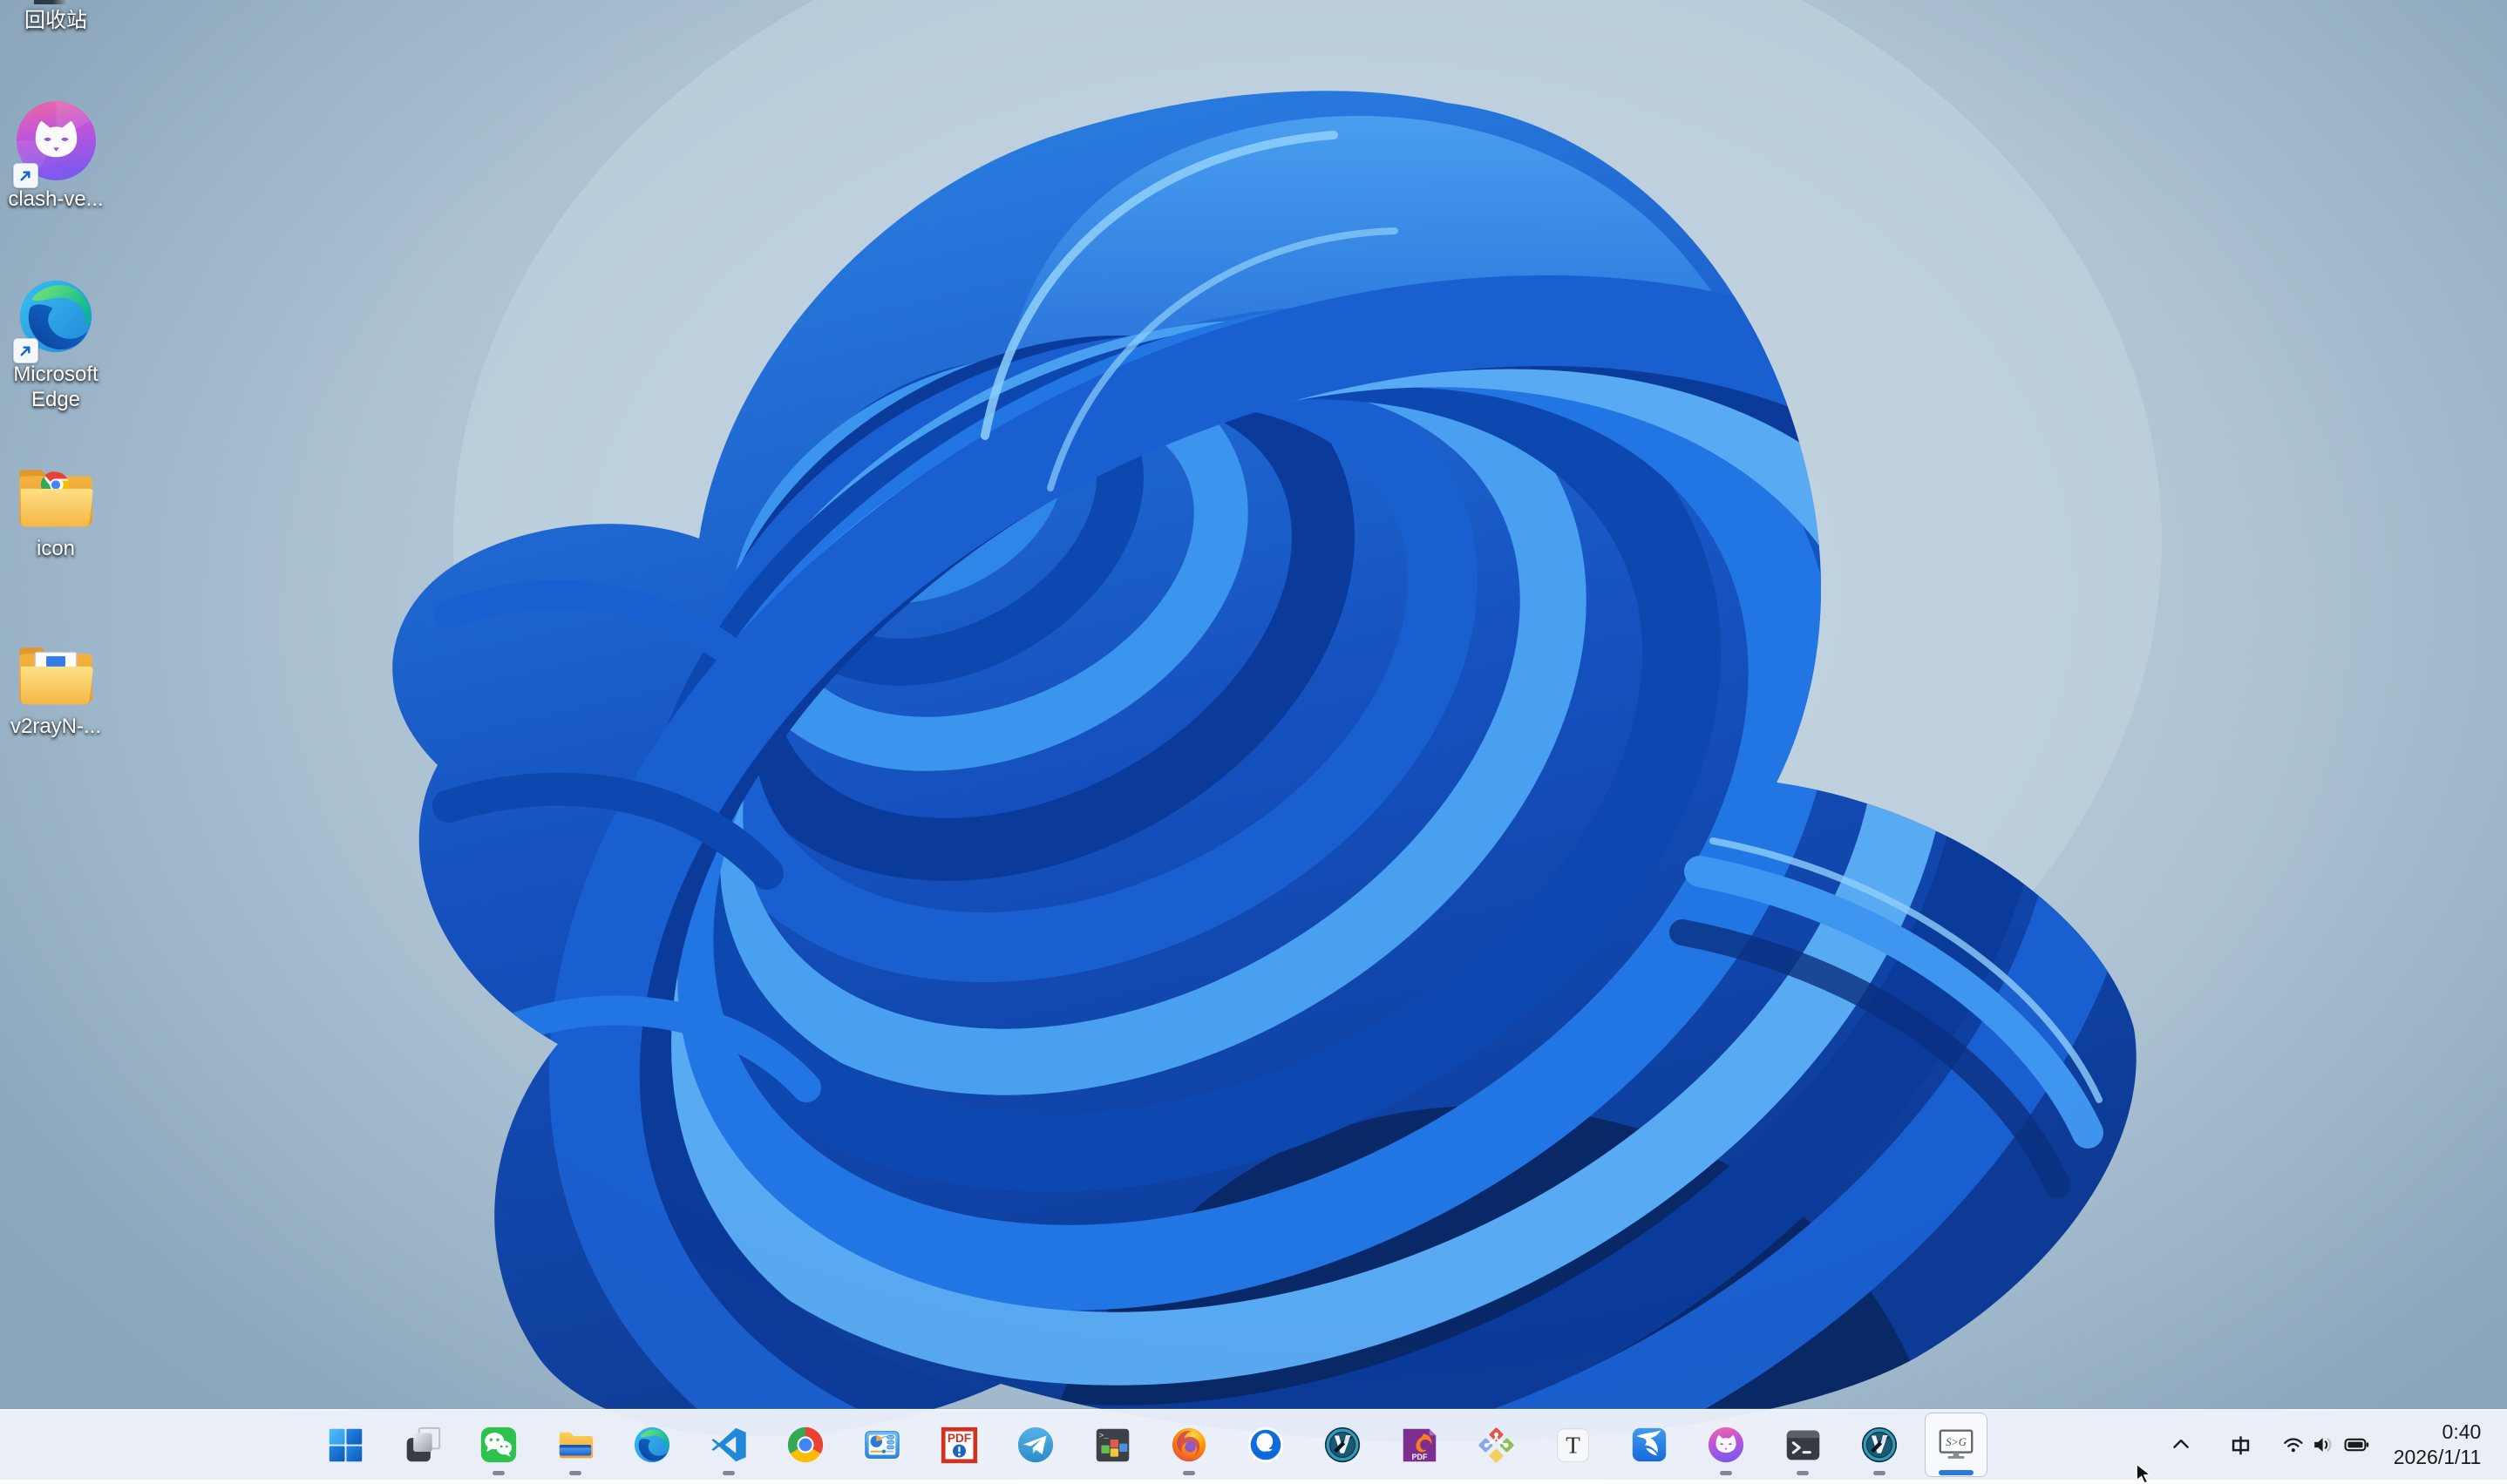 This screenshot has height=1484, width=2507. I want to click on file-explorer-icon, so click(576, 1445).